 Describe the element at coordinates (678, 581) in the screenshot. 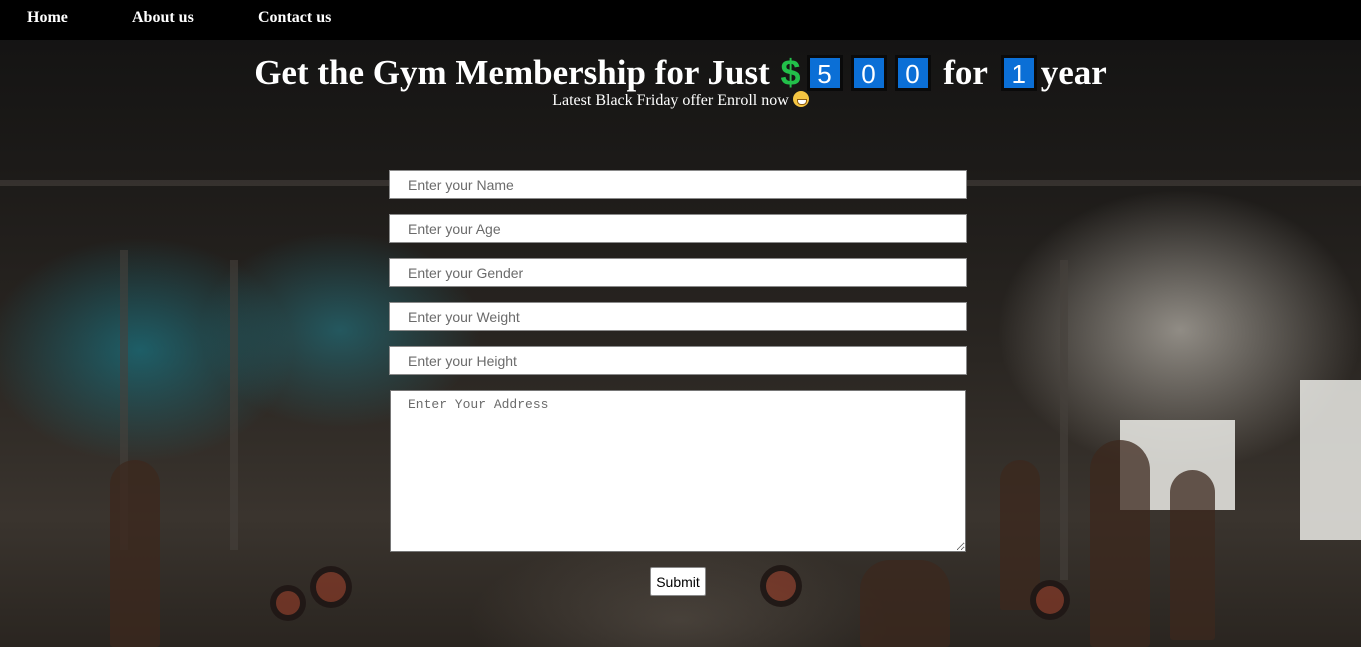

I see `submit-button: Submit` at that location.